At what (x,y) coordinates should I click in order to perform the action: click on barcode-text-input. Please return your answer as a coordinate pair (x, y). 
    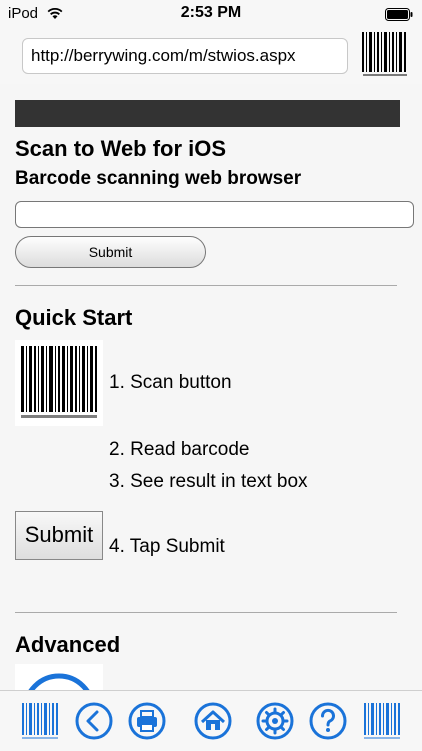
    Looking at the image, I should click on (214, 214).